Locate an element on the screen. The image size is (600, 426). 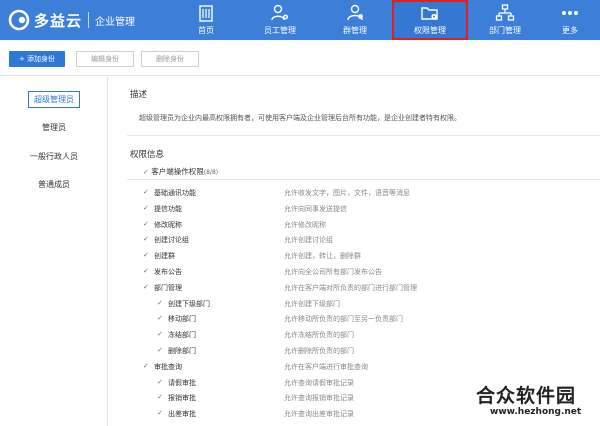
group-label: 客户端操作权限 is located at coordinates (177, 171).